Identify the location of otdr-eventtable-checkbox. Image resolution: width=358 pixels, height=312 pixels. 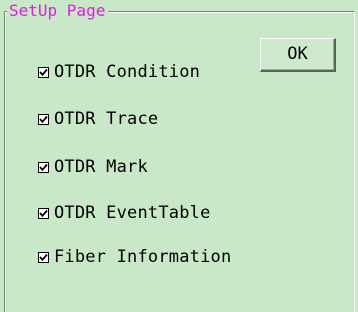
(43, 213).